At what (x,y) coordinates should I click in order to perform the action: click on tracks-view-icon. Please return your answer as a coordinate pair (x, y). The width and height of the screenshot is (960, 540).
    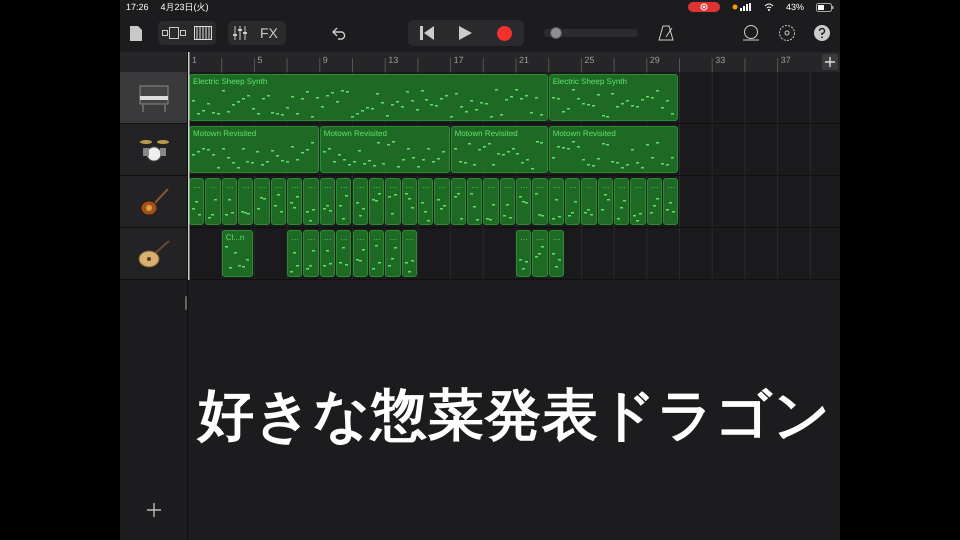
    Looking at the image, I should click on (174, 33).